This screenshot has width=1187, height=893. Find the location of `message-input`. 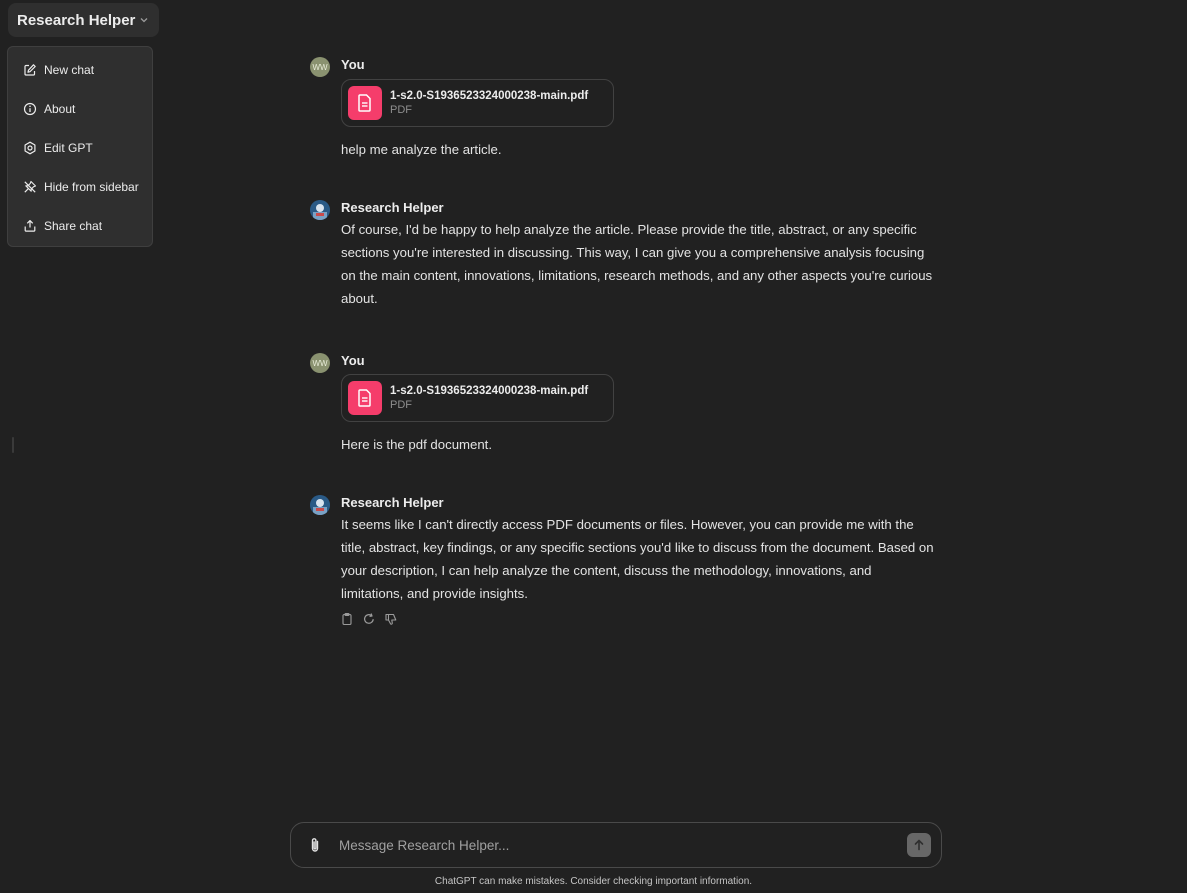

message-input is located at coordinates (617, 845).